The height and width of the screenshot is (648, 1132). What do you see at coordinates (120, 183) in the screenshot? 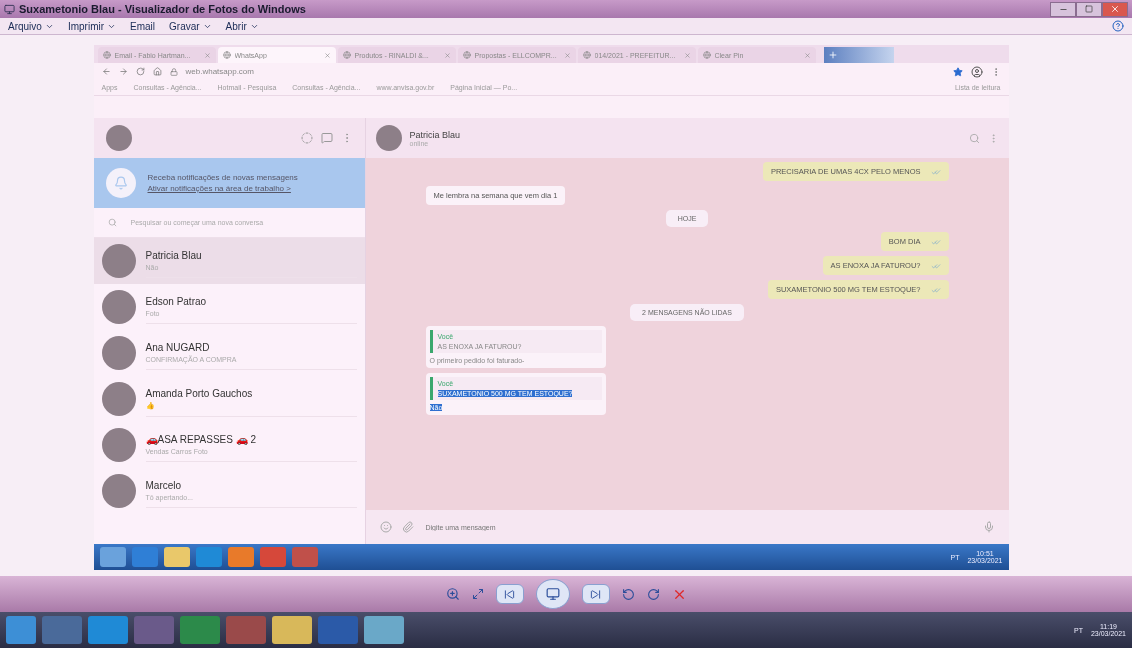
I see `bell-icon` at bounding box center [120, 183].